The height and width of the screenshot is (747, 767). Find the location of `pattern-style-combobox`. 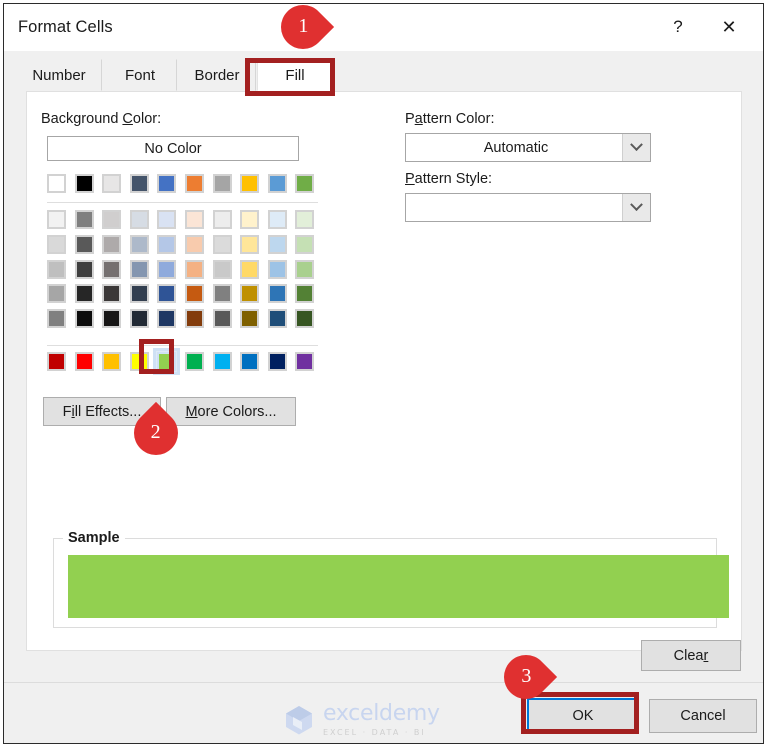

pattern-style-combobox is located at coordinates (528, 207).